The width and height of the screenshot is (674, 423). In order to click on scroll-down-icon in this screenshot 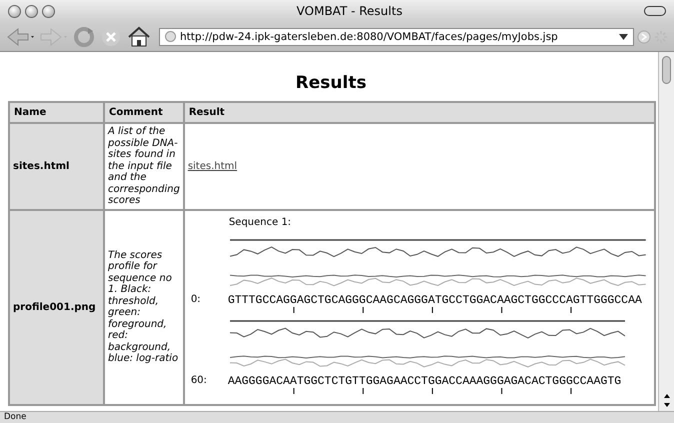, I will do `click(666, 405)`.